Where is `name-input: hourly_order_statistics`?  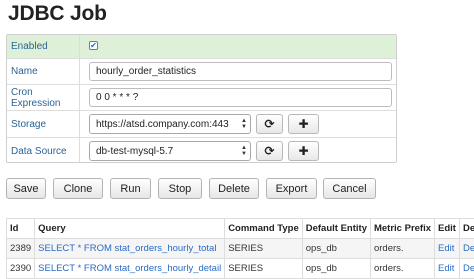 name-input: hourly_order_statistics is located at coordinates (240, 71).